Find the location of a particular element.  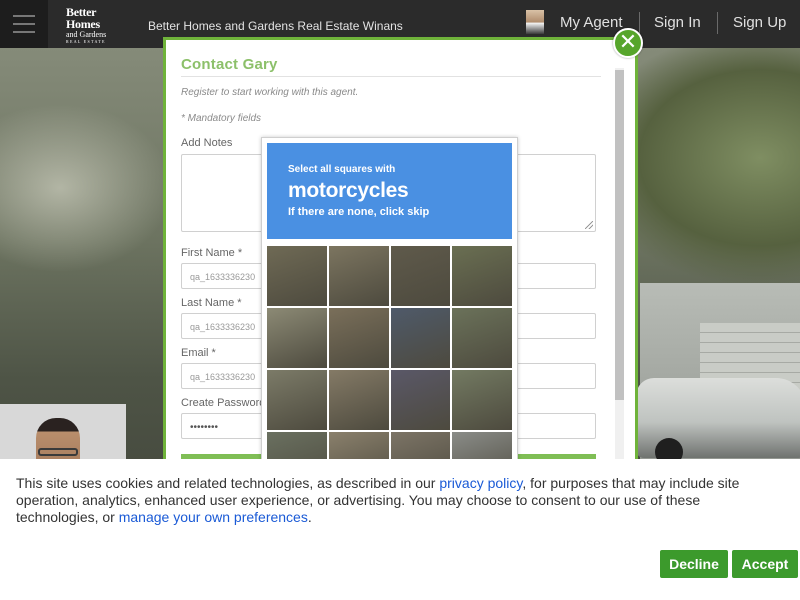

hamburger-menu-icon is located at coordinates (24, 24).